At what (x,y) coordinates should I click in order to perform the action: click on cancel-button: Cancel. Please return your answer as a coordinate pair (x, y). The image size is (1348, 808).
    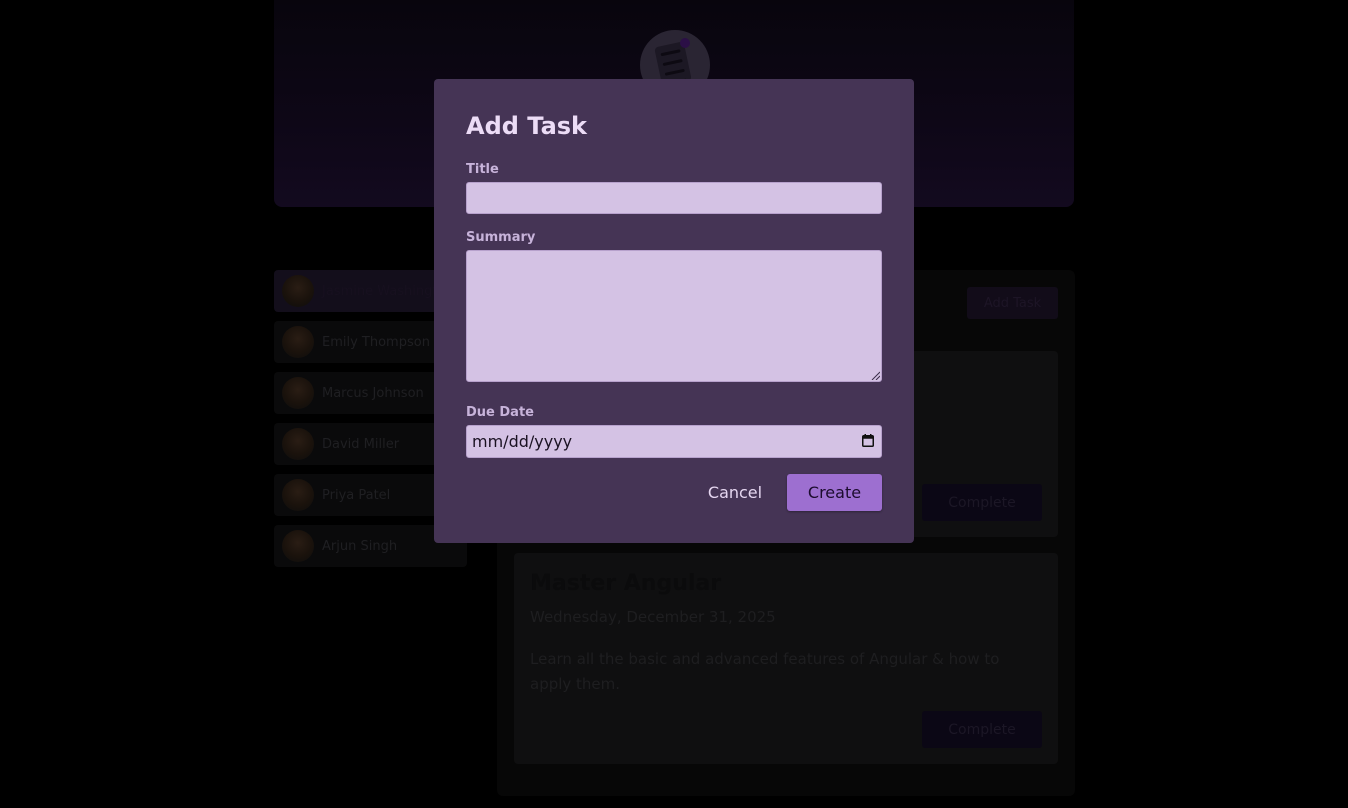
    Looking at the image, I should click on (735, 492).